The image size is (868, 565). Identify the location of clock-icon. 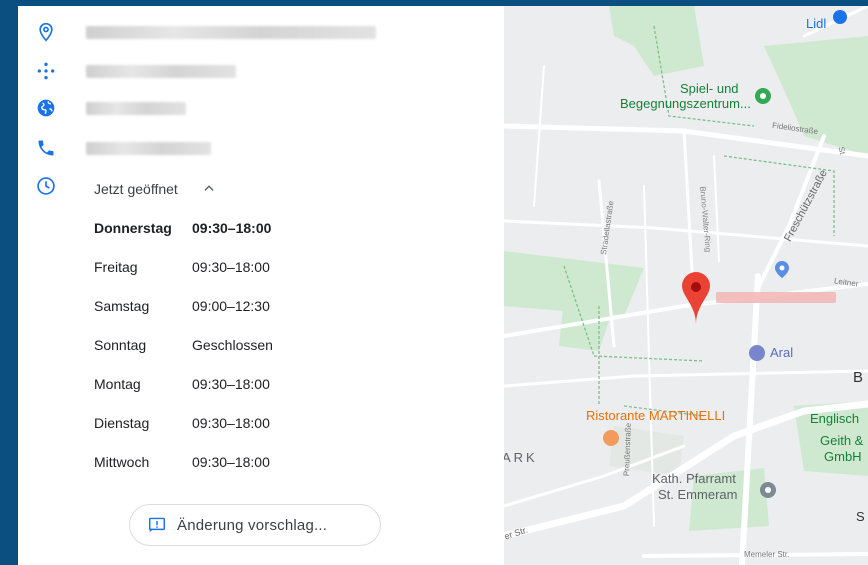
(46, 186).